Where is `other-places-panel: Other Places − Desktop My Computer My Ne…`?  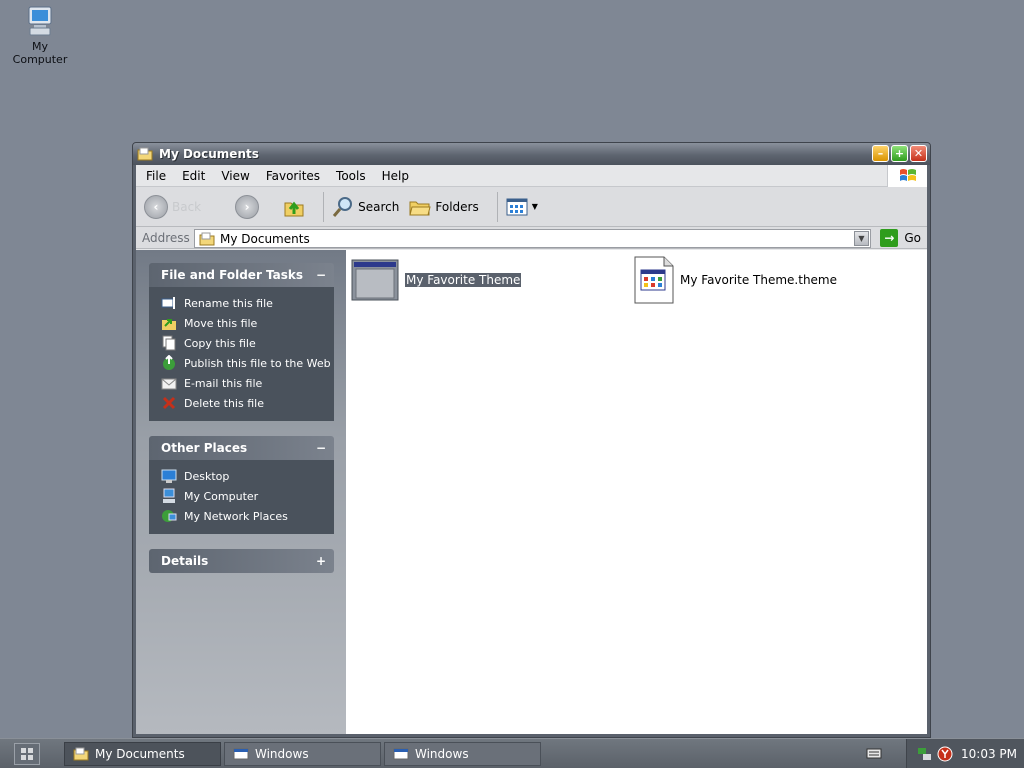 other-places-panel: Other Places − Desktop My Computer My Ne… is located at coordinates (241, 485).